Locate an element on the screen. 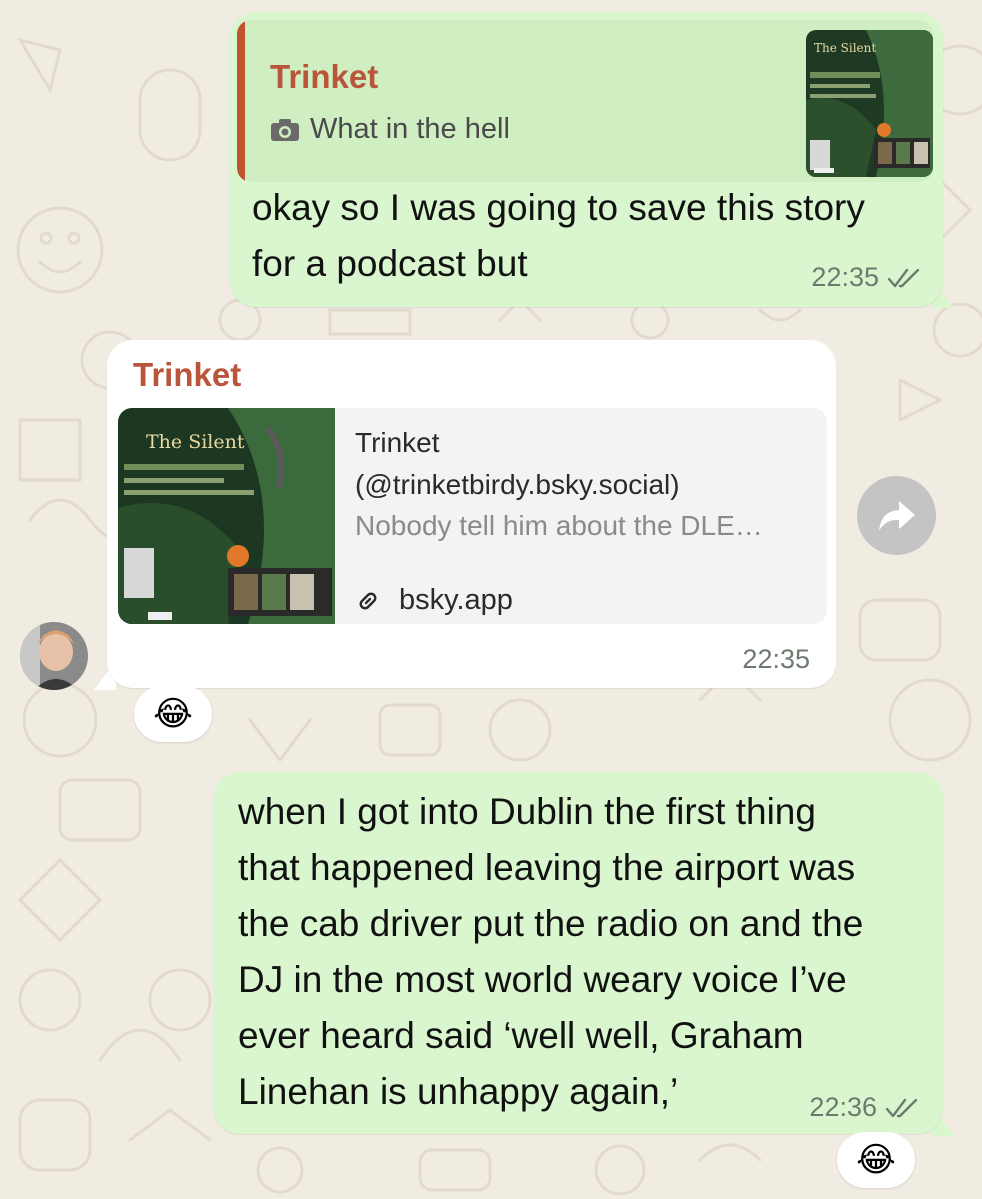 This screenshot has height=1199, width=982. forward-arrow-icon is located at coordinates (896, 515).